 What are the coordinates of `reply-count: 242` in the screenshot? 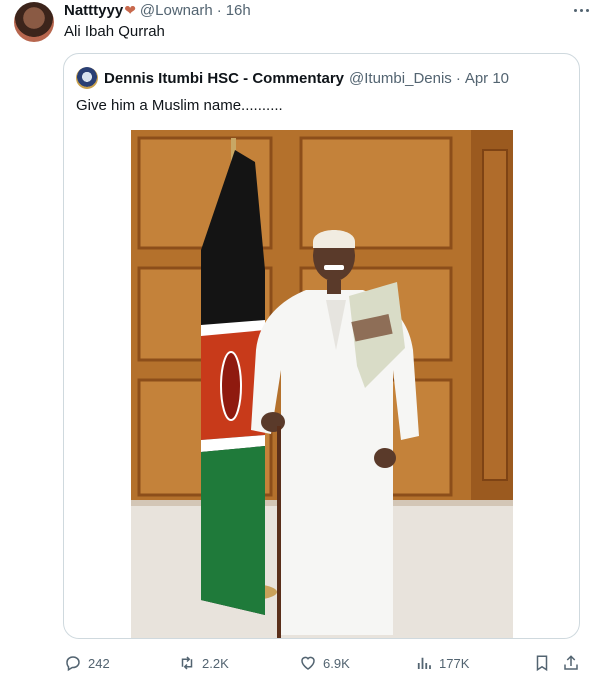 It's located at (99, 663).